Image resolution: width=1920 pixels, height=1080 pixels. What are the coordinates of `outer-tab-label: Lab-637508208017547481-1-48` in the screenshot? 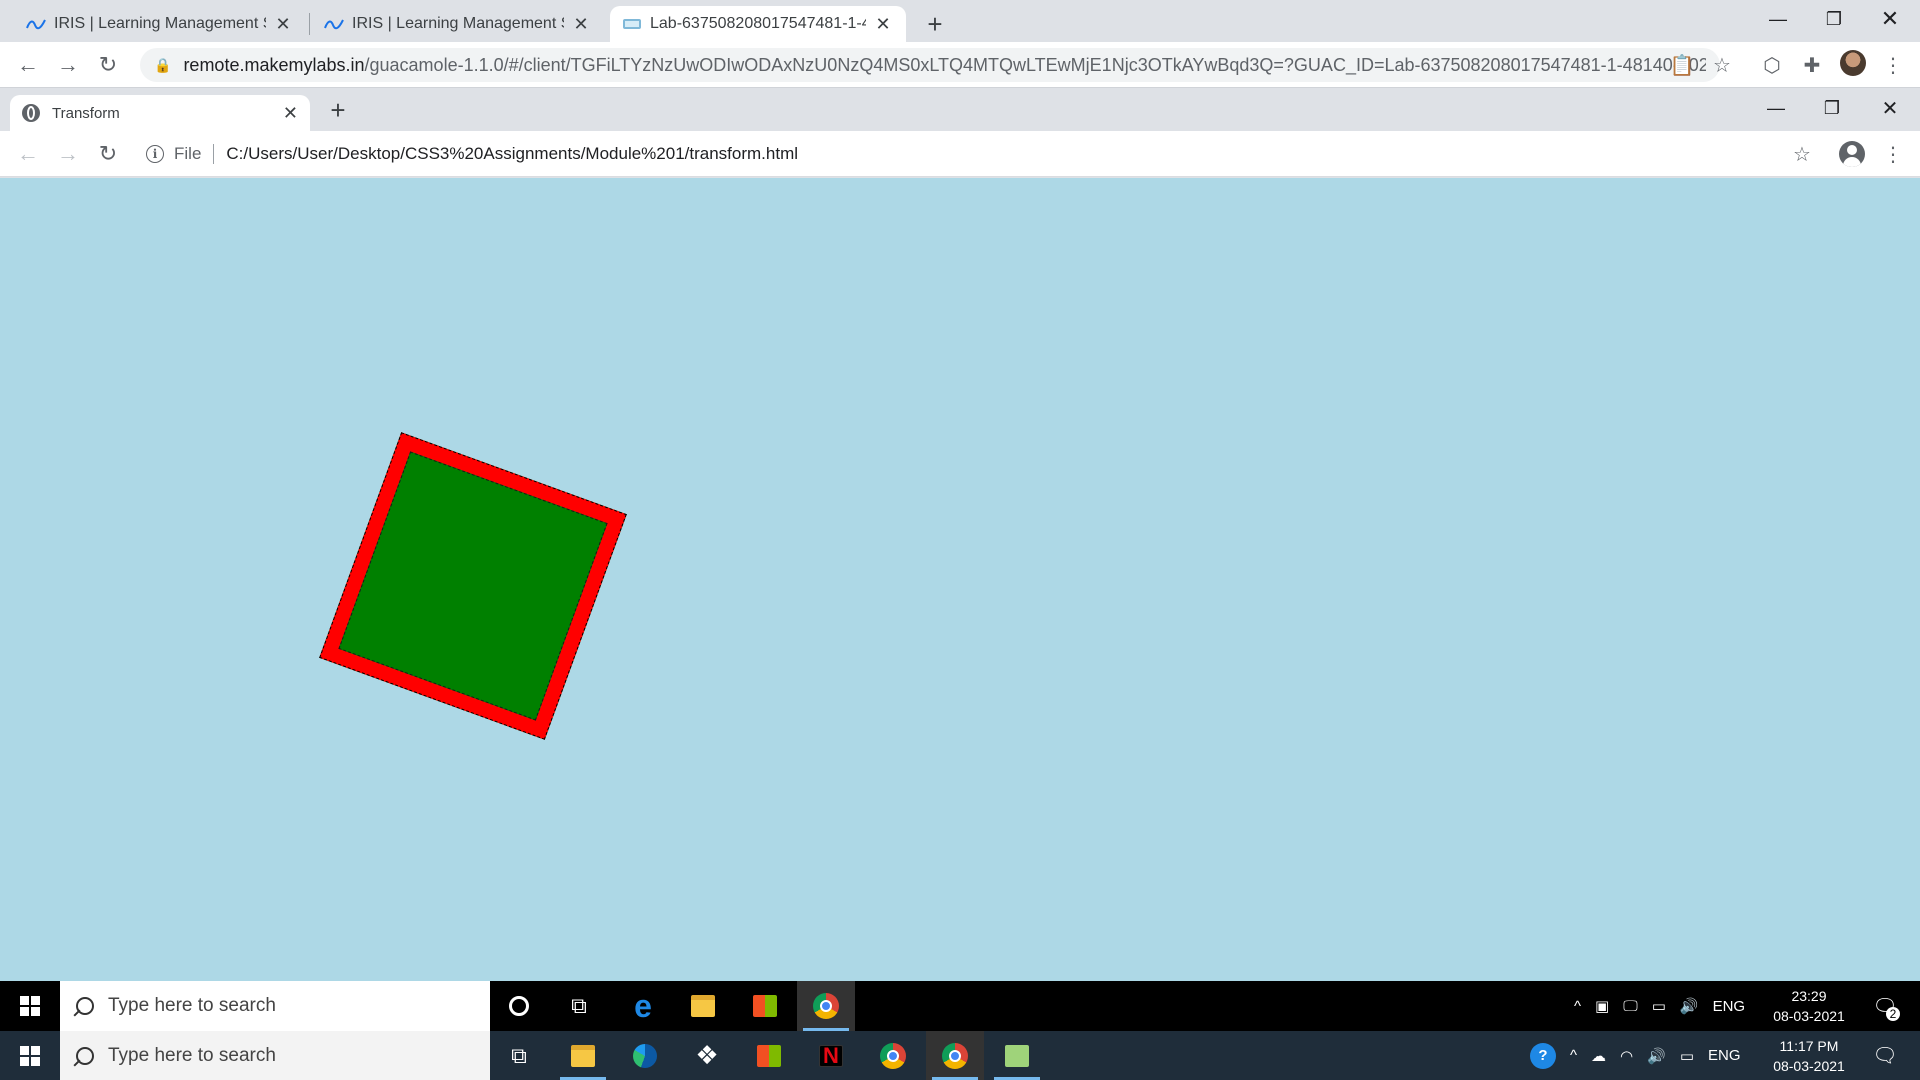 It's located at (758, 23).